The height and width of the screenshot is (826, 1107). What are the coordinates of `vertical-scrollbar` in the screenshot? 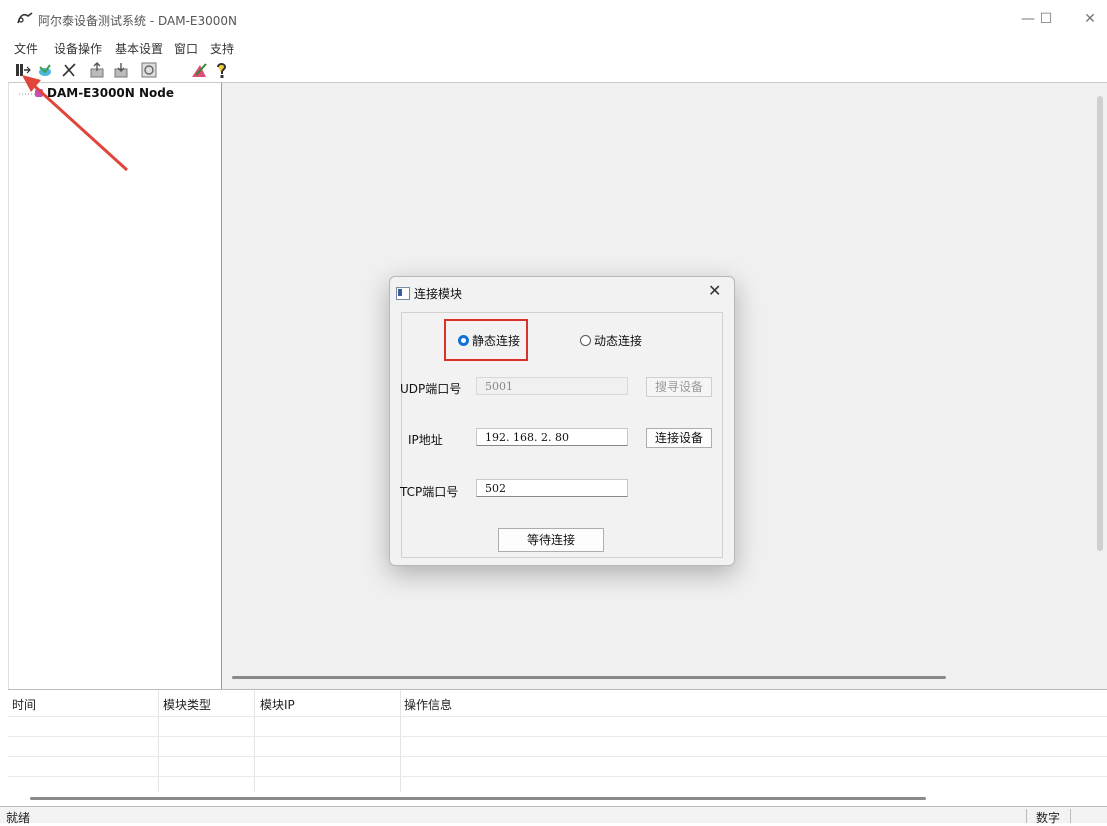 It's located at (1100, 323).